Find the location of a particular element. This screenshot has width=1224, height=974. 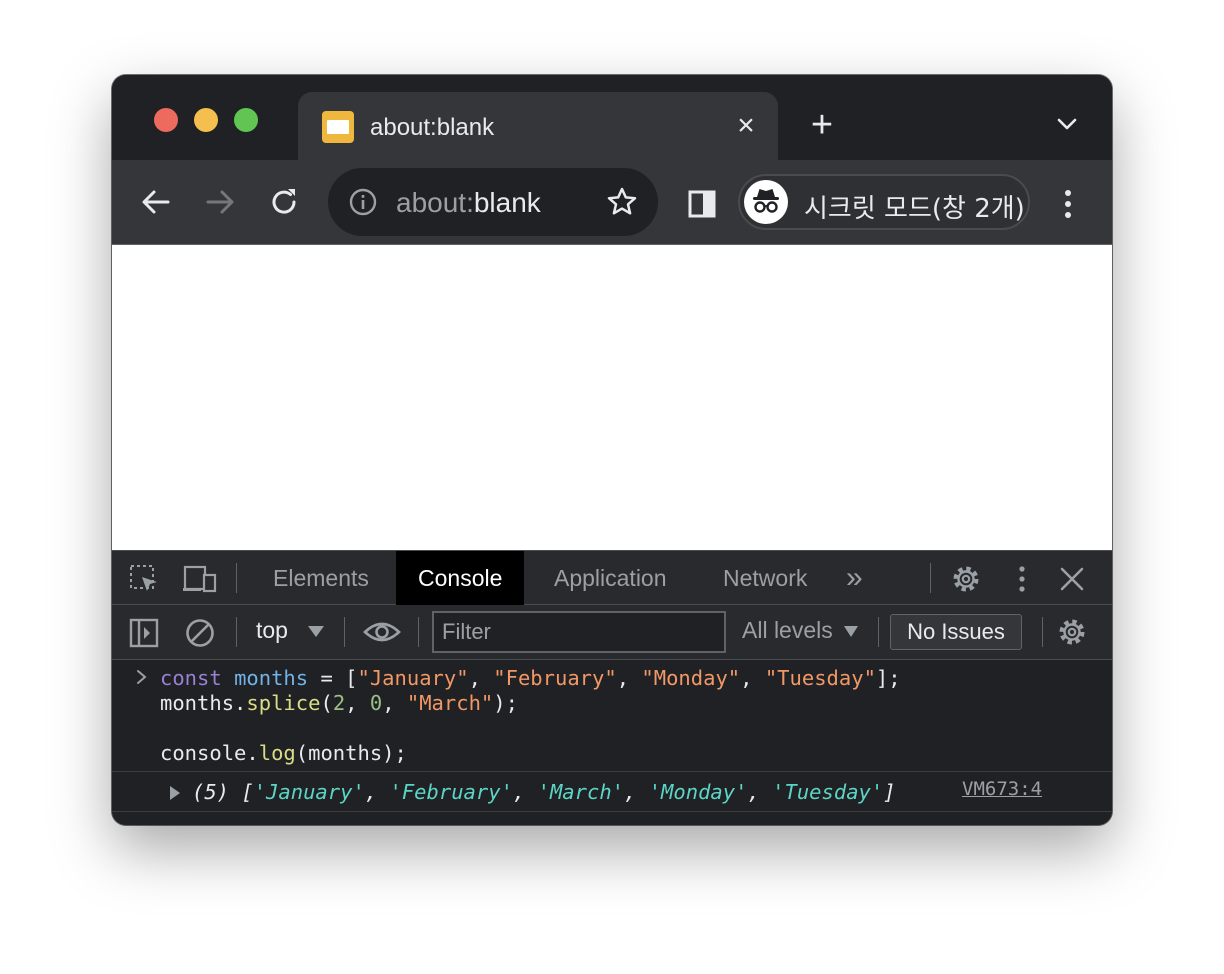

console-filter-input is located at coordinates (579, 632).